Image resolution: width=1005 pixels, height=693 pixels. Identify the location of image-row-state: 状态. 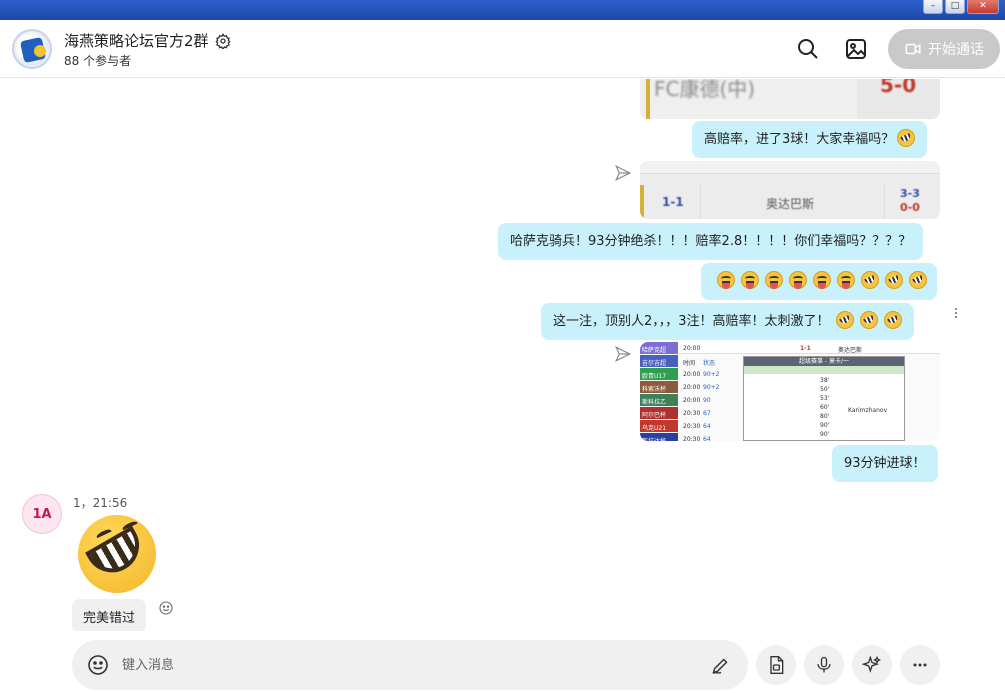
(709, 363).